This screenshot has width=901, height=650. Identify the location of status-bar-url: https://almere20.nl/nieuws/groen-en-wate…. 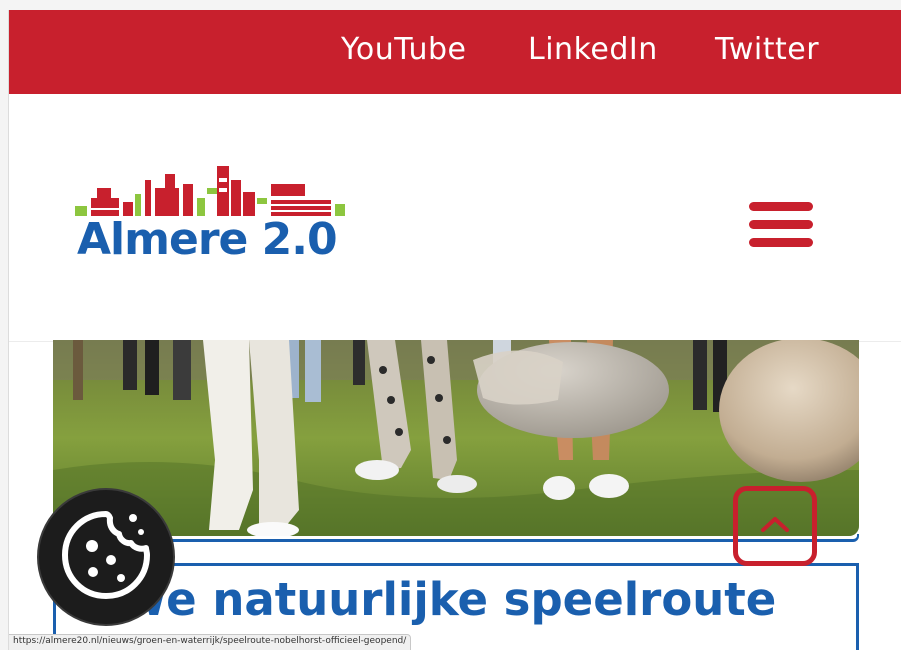
(210, 642).